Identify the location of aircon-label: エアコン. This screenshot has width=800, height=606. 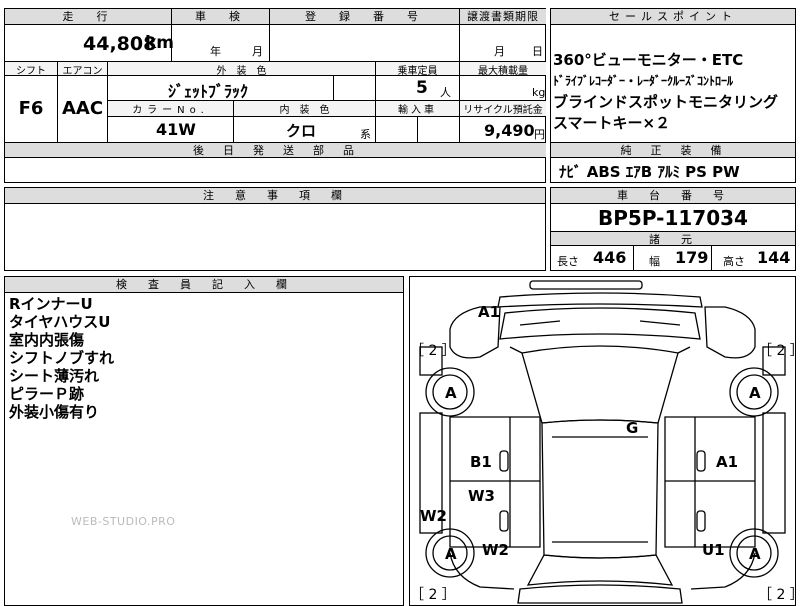
(82, 69).